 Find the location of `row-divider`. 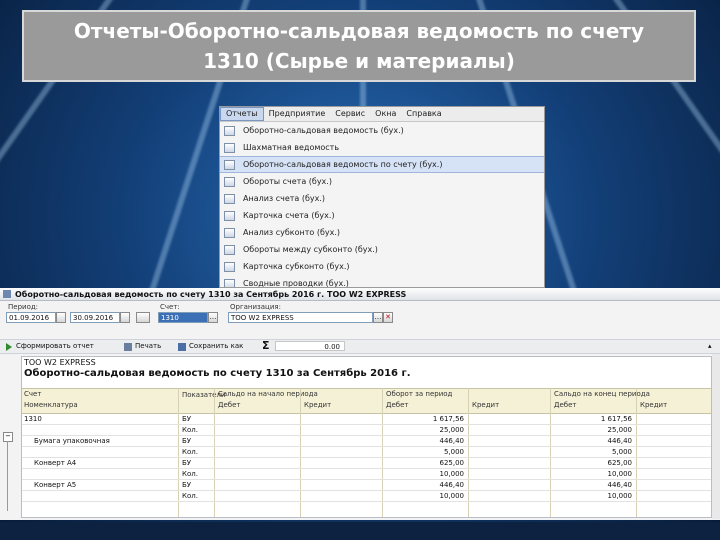

row-divider is located at coordinates (366, 501).